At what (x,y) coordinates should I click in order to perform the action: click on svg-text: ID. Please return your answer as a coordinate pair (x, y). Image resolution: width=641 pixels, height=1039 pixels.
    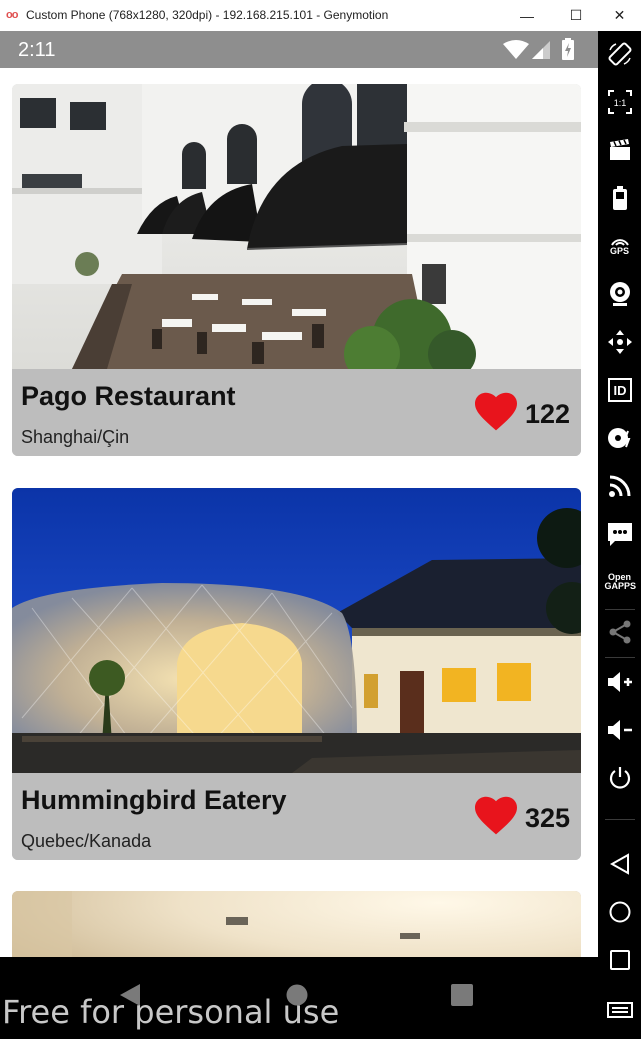
    Looking at the image, I should click on (619, 390).